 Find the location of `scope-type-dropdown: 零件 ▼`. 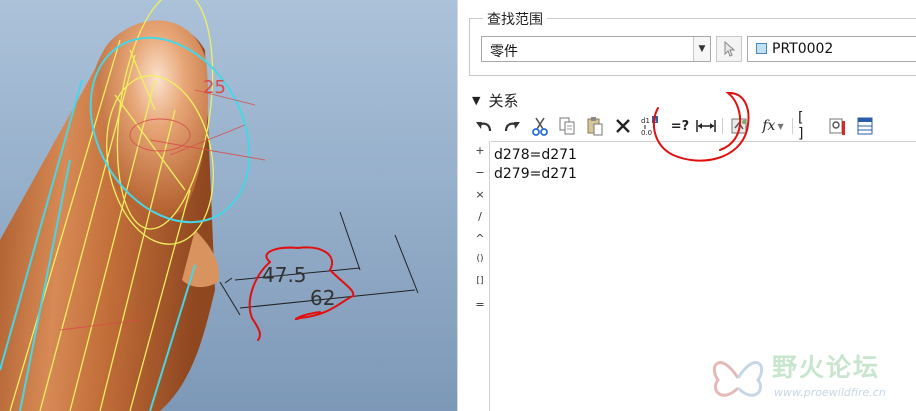

scope-type-dropdown: 零件 ▼ is located at coordinates (596, 49).